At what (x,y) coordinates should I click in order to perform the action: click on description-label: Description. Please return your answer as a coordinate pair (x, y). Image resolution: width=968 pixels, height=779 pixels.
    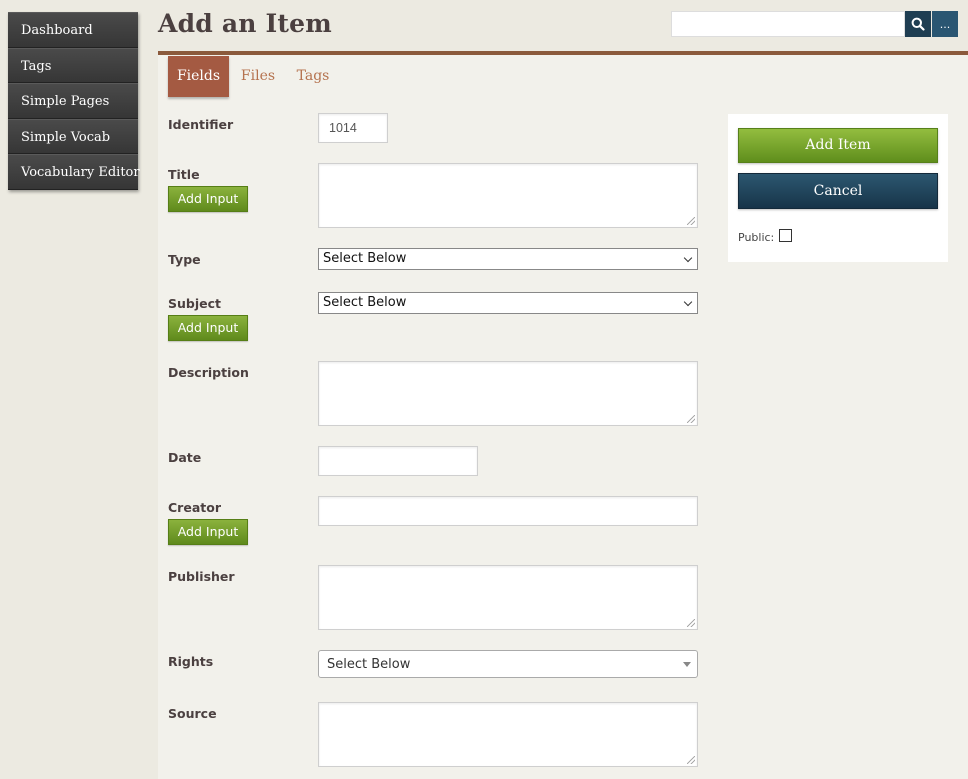
    Looking at the image, I should click on (208, 372).